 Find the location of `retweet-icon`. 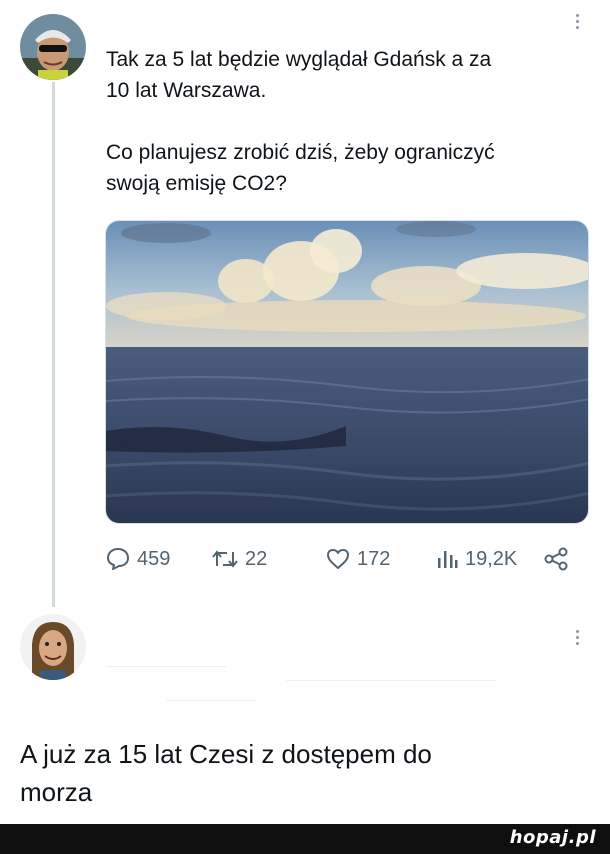

retweet-icon is located at coordinates (225, 559).